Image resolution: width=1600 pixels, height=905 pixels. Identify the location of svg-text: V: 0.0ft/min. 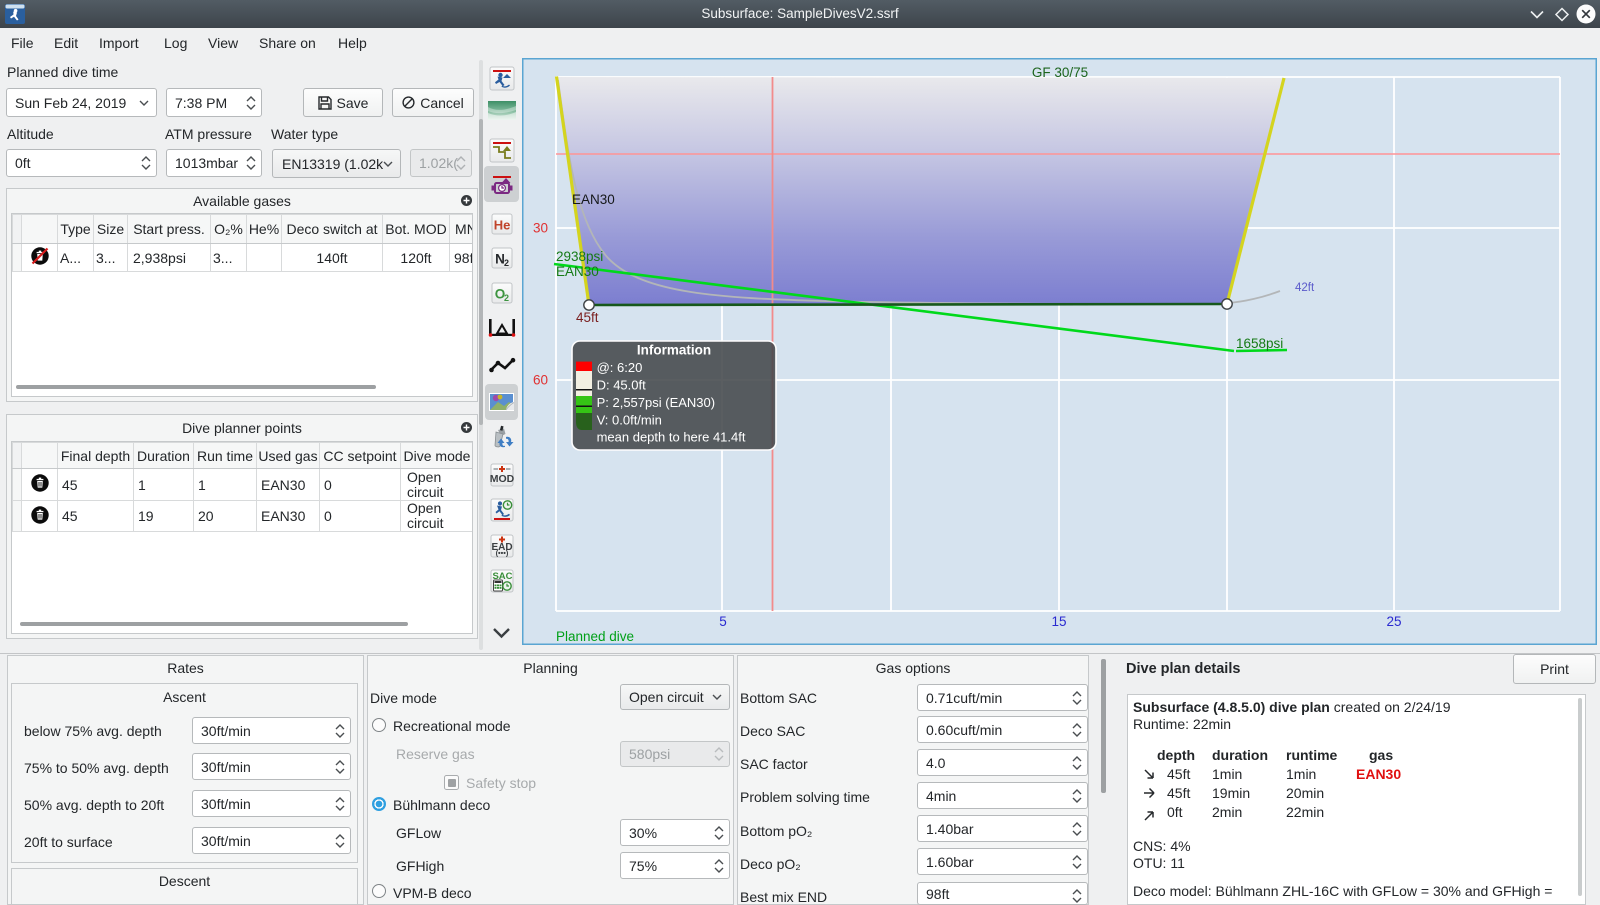
(629, 419).